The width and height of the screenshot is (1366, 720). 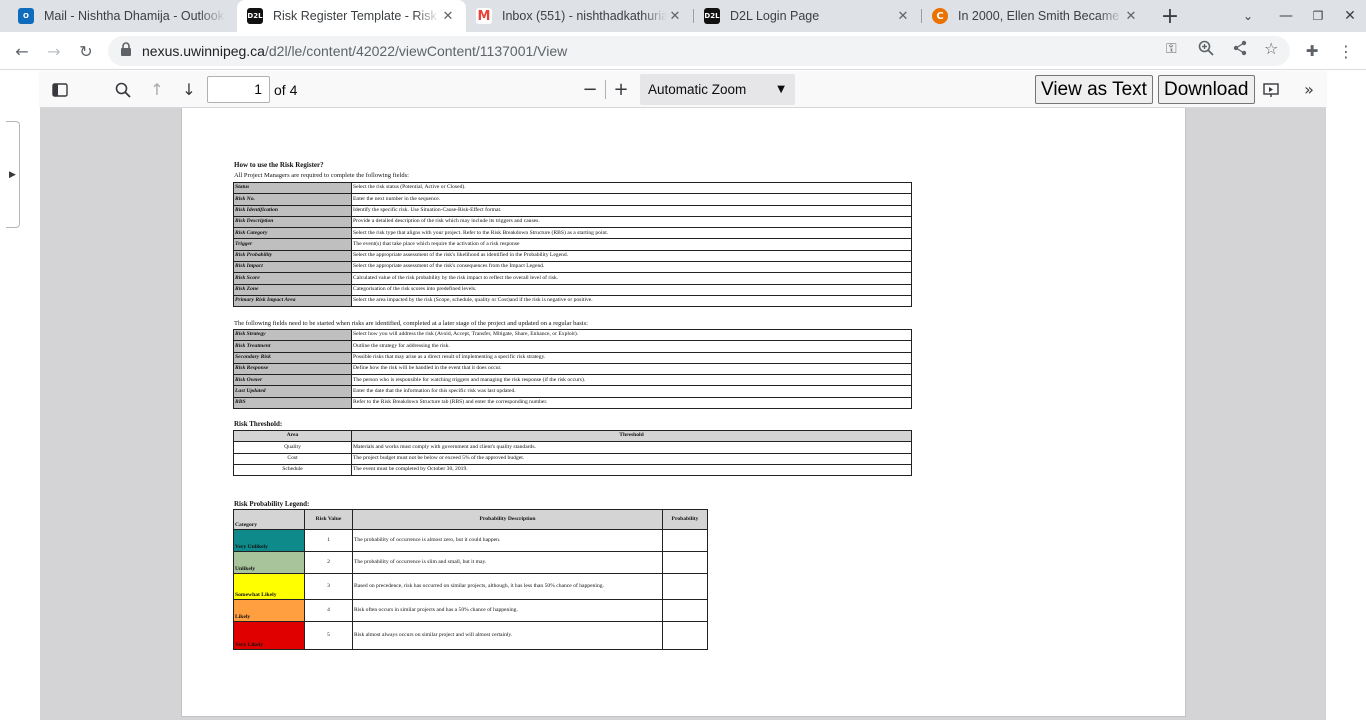 What do you see at coordinates (238, 89) in the screenshot?
I see `page-number-input: 1` at bounding box center [238, 89].